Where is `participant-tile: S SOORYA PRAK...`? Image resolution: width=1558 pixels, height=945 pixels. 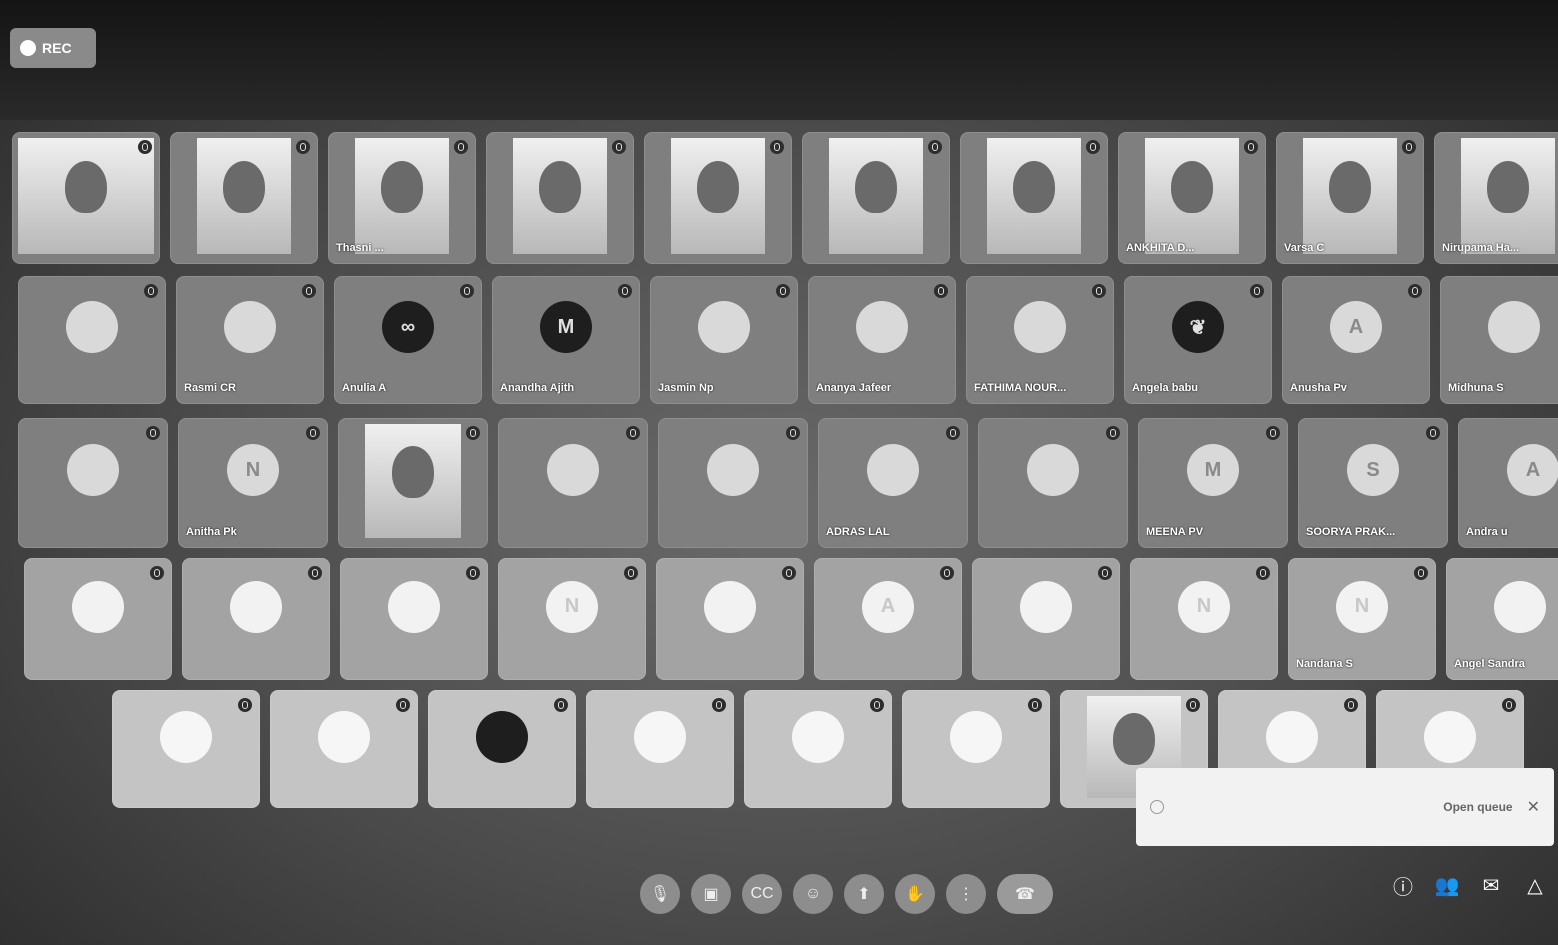
participant-tile: S SOORYA PRAK... is located at coordinates (1373, 483).